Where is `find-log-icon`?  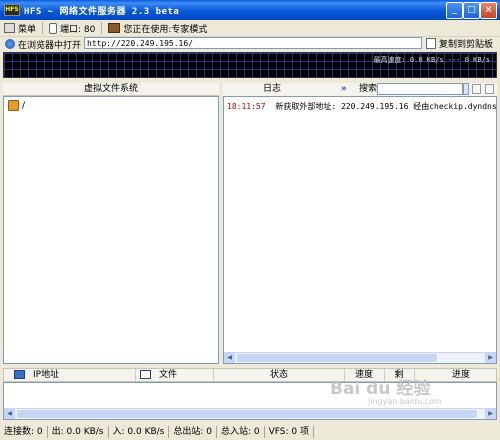 find-log-icon is located at coordinates (489, 89).